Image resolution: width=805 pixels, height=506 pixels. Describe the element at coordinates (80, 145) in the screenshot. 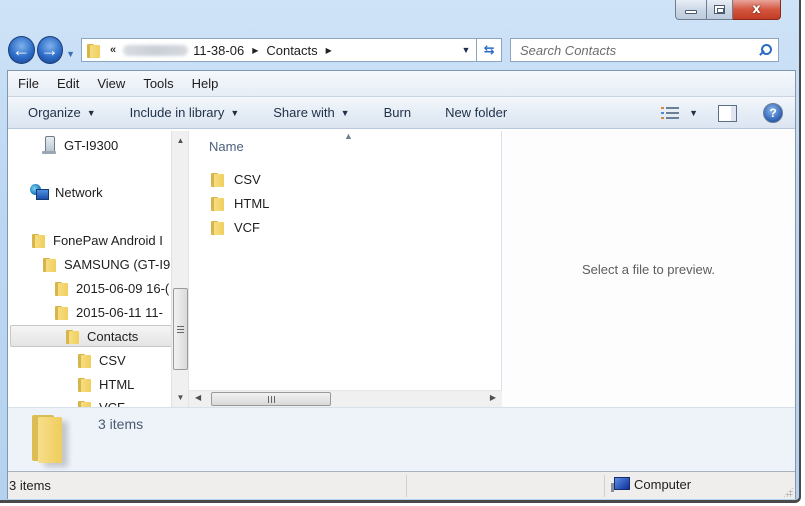

I see `tree-item-device: GT-I9300` at that location.